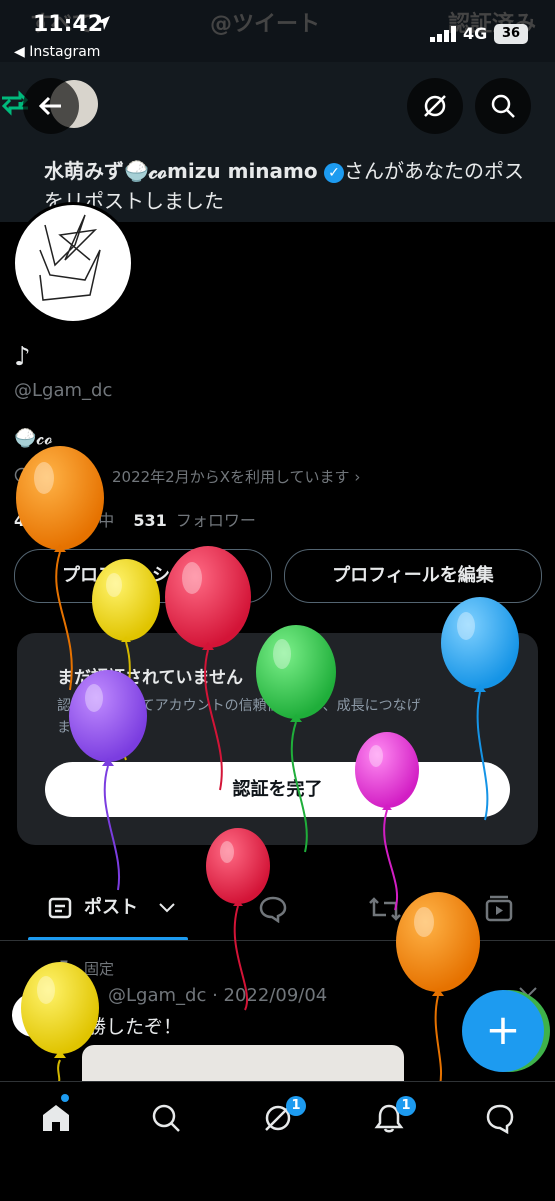  I want to click on status-bar: すべて @ツイート 認証済み 11:42 ◀ Instagram 4G 36, so click(277, 31).